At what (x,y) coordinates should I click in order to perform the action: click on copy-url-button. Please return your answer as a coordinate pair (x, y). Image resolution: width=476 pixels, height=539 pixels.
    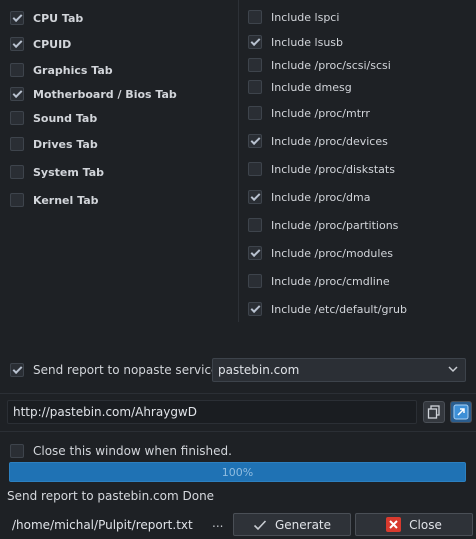
    Looking at the image, I should click on (434, 412).